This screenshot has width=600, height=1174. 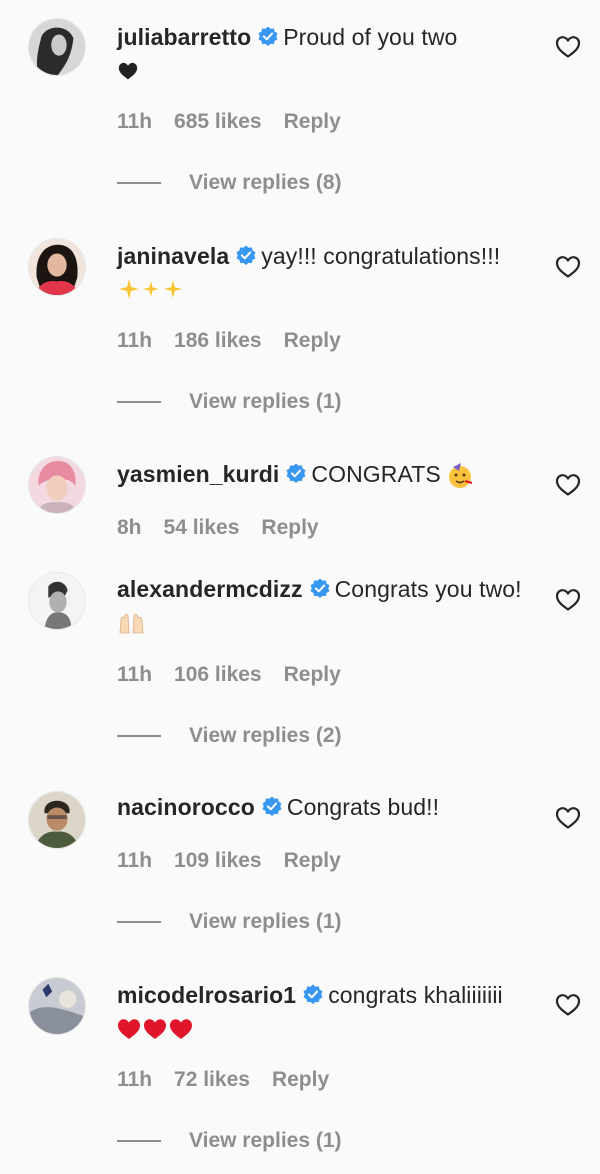 I want to click on like-count: 72 likes, so click(x=212, y=1080).